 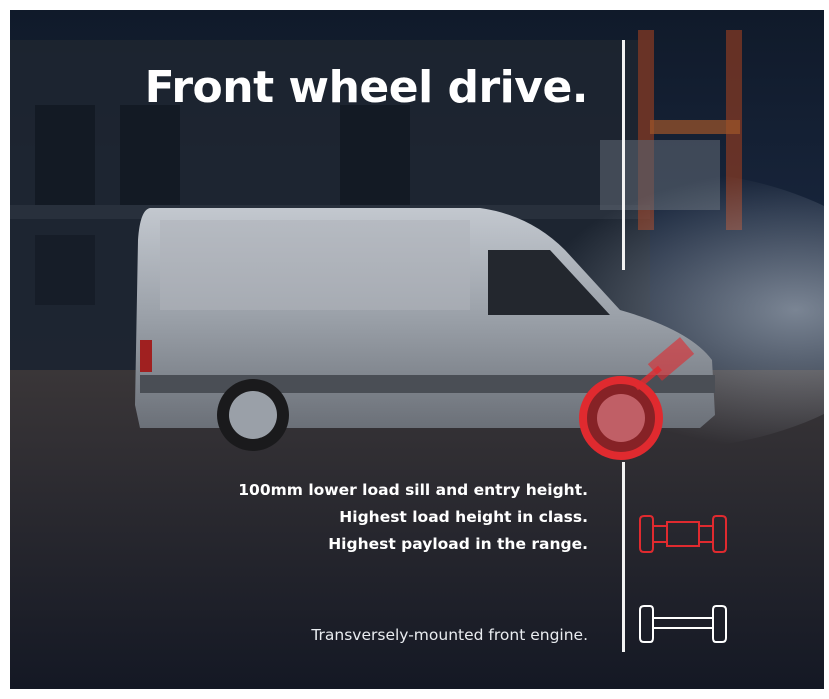 I want to click on feature-item: Highest load height in class., so click(x=463, y=517).